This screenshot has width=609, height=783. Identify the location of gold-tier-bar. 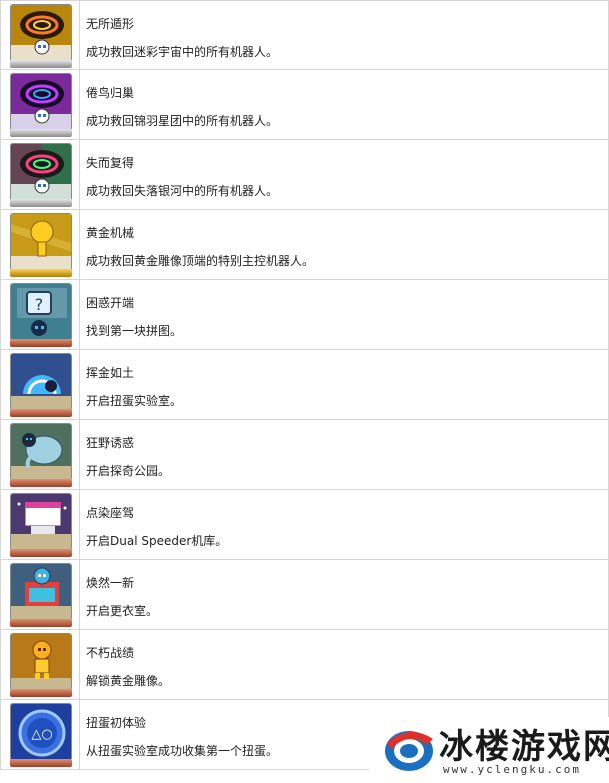
(41, 273).